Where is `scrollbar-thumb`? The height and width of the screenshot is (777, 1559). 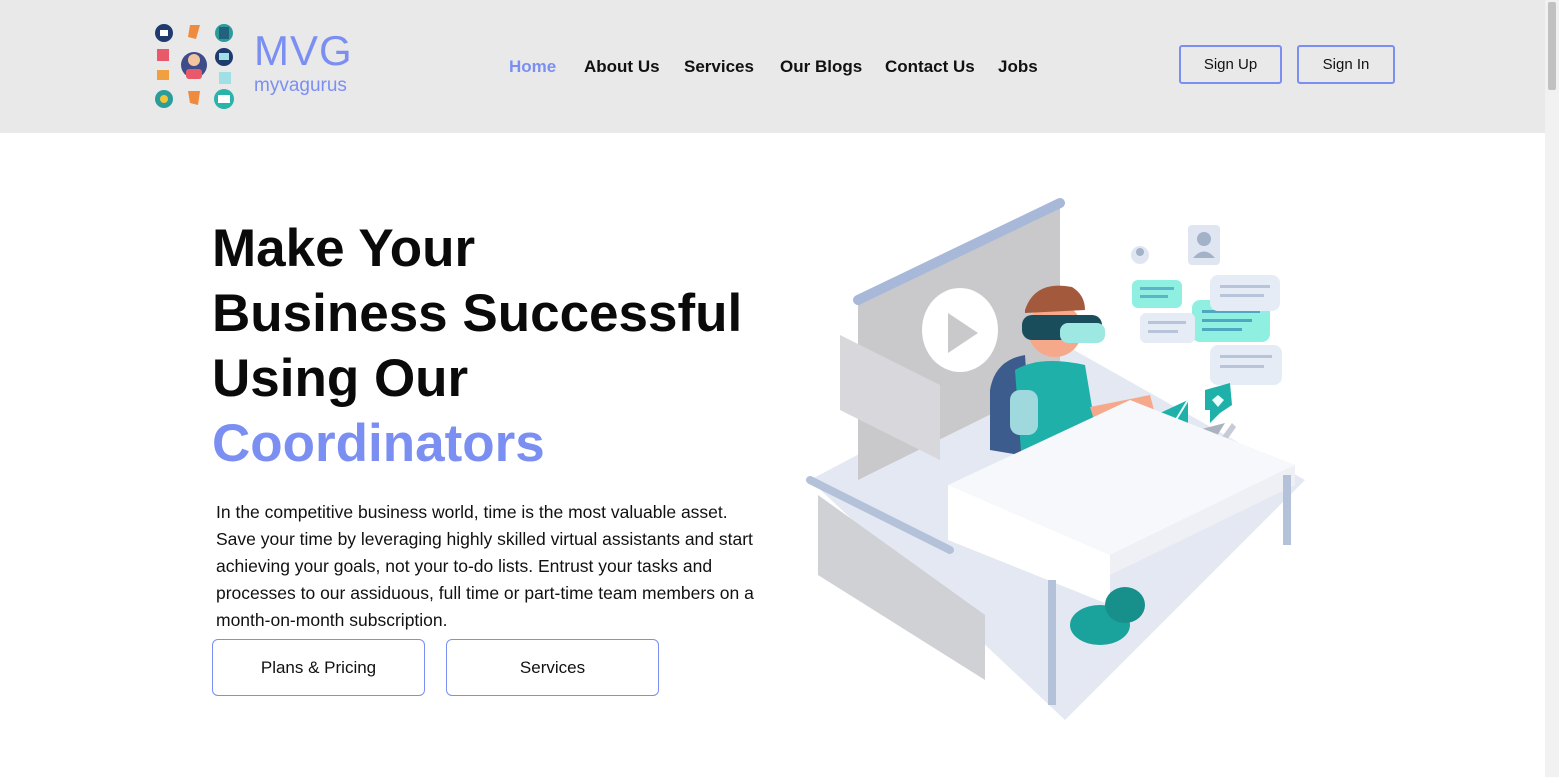
scrollbar-thumb is located at coordinates (1552, 46).